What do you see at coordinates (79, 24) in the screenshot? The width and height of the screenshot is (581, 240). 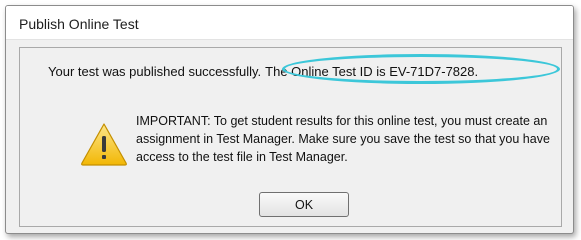 I see `dialog-title: Publish Online Test` at bounding box center [79, 24].